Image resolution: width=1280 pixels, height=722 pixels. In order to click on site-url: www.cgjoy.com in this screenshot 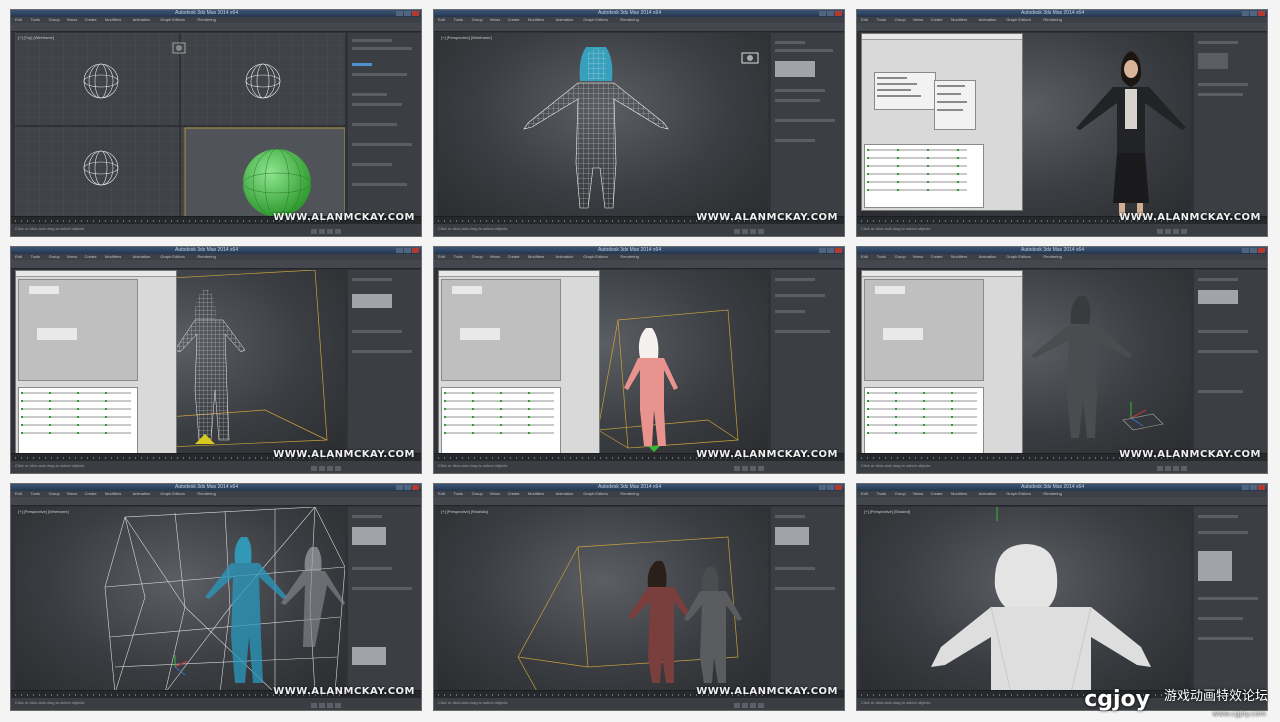, I will do `click(1239, 714)`.